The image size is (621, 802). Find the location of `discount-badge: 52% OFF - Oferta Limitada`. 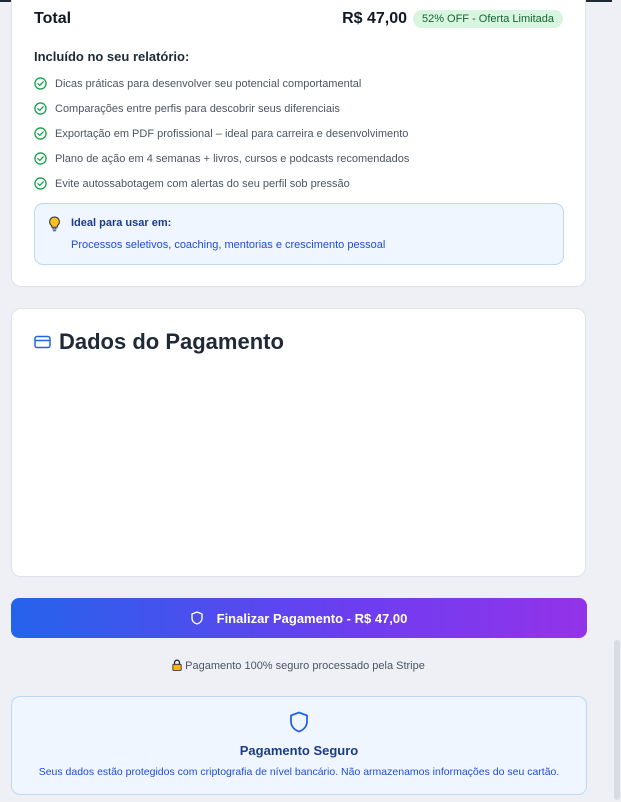

discount-badge: 52% OFF - Oferta Limitada is located at coordinates (487, 19).